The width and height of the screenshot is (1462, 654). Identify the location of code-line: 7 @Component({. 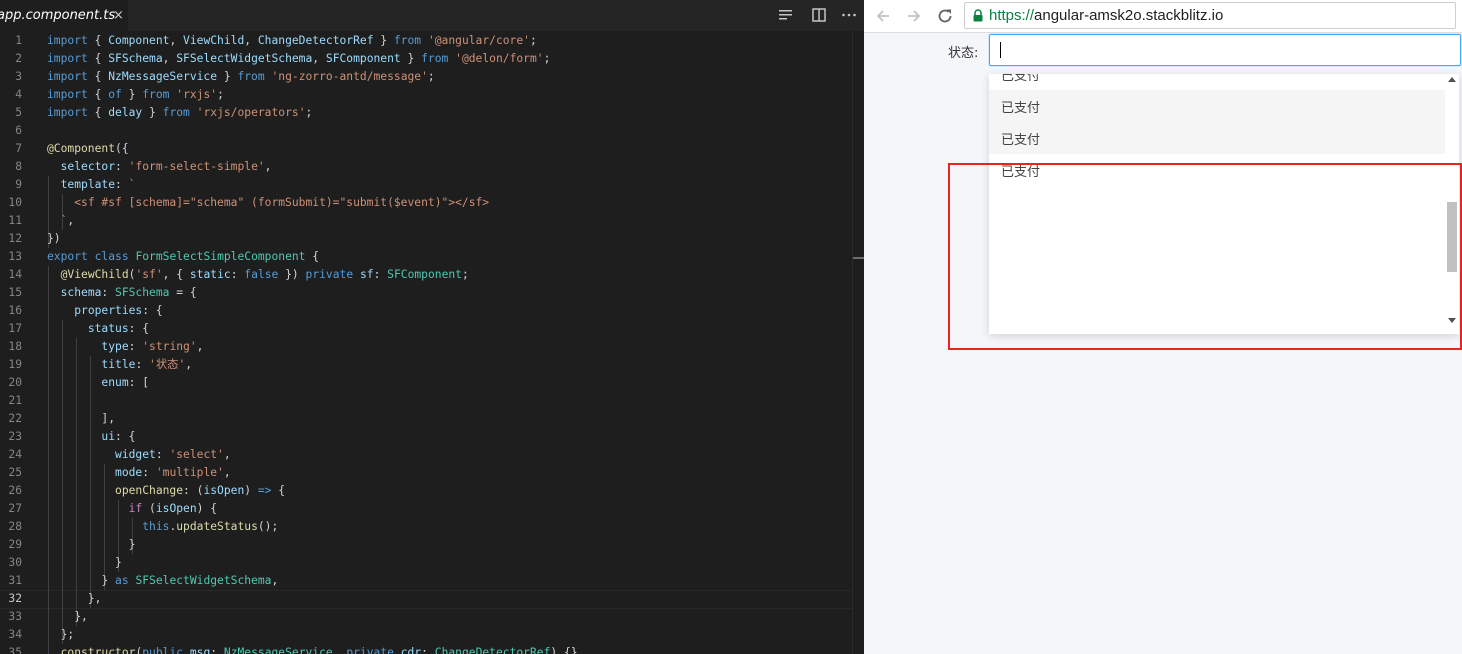
(426, 149).